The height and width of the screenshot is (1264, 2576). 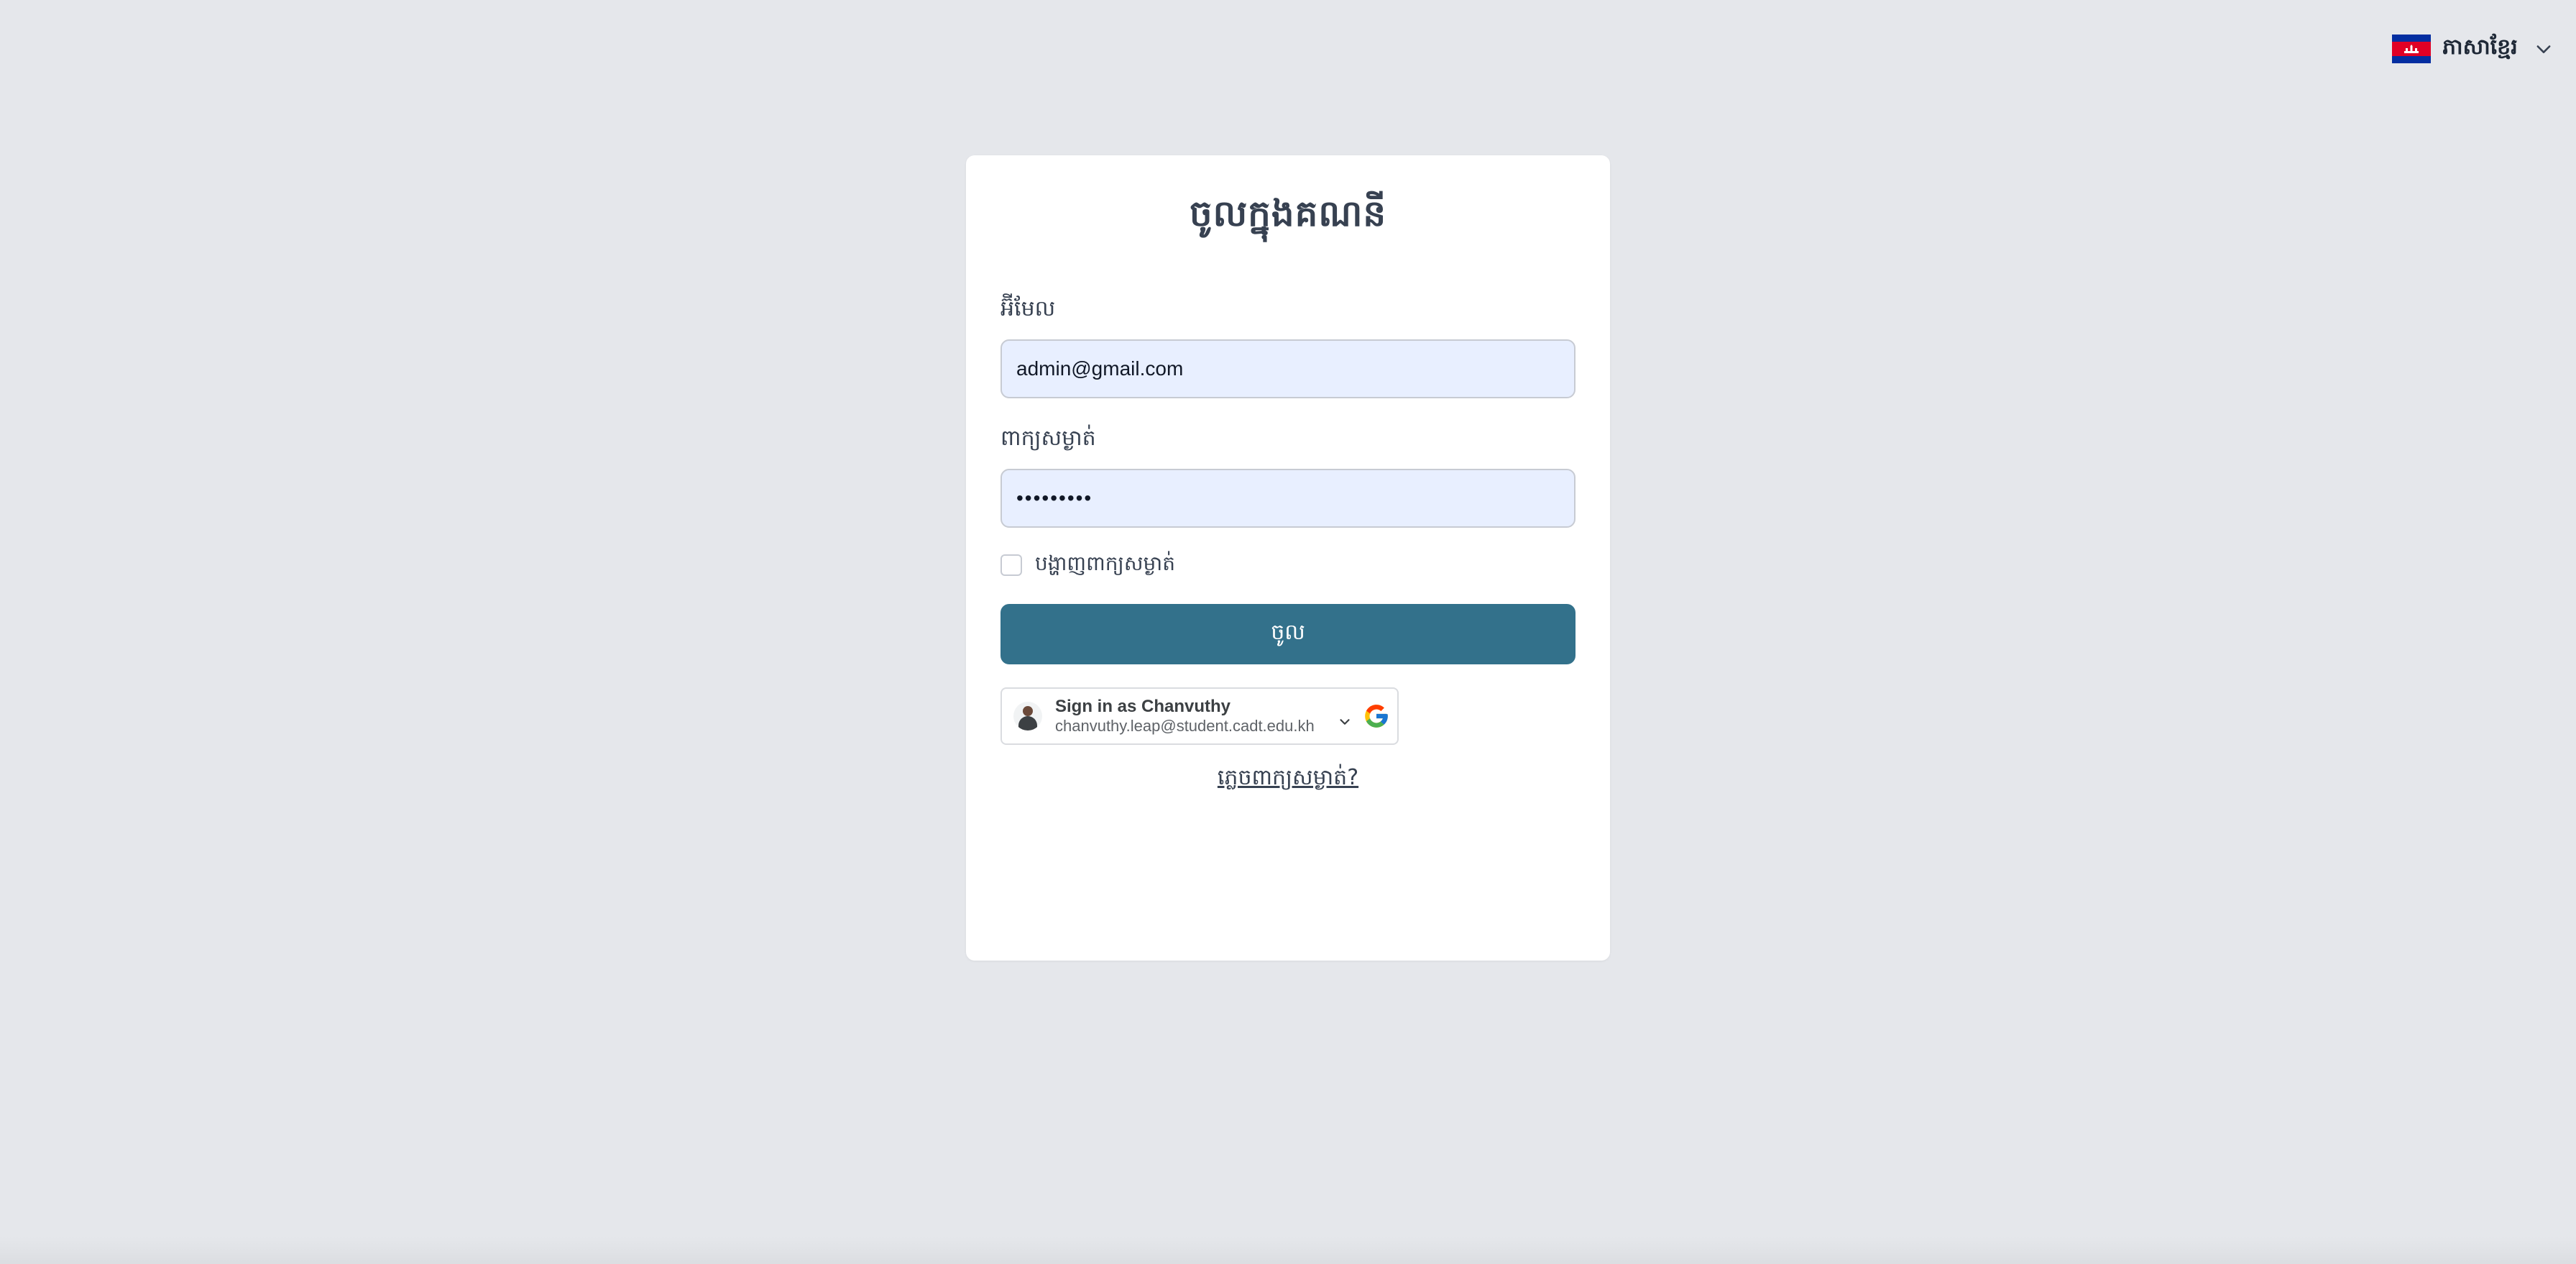 What do you see at coordinates (2480, 47) in the screenshot?
I see `language-label: ភាសាខ្មែរ` at bounding box center [2480, 47].